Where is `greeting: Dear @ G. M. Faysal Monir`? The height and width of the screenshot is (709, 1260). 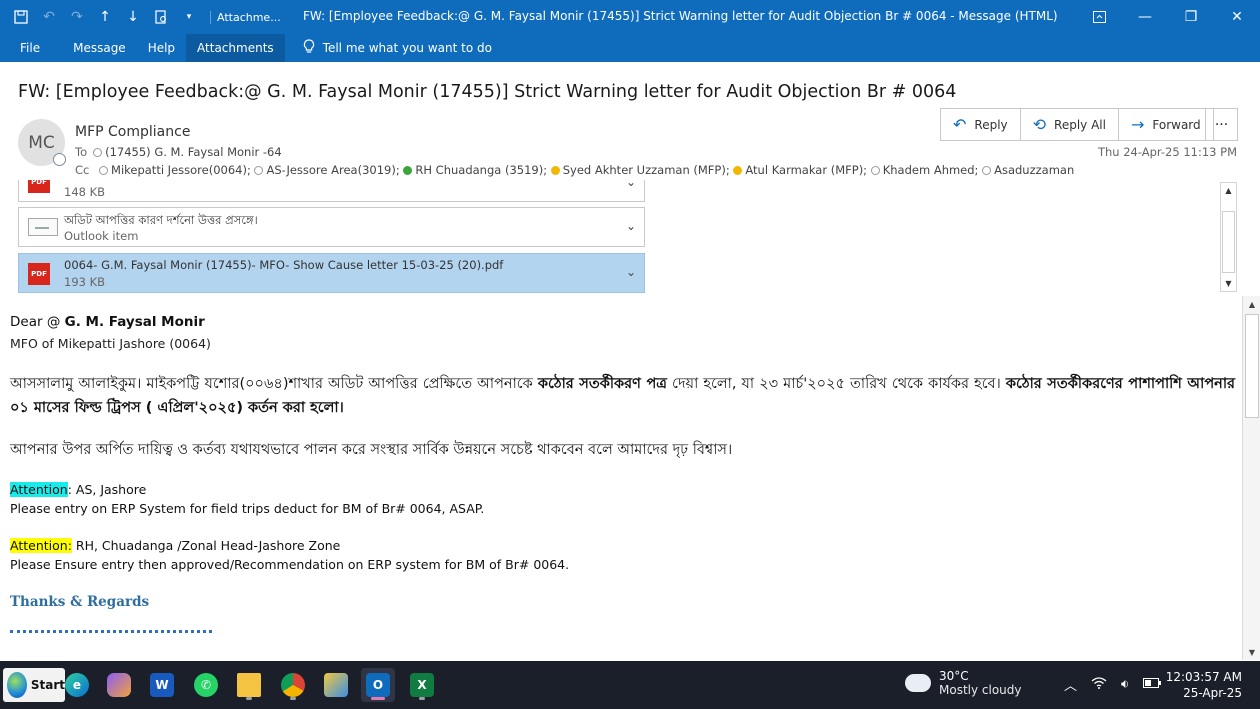 greeting: Dear @ G. M. Faysal Monir is located at coordinates (107, 322).